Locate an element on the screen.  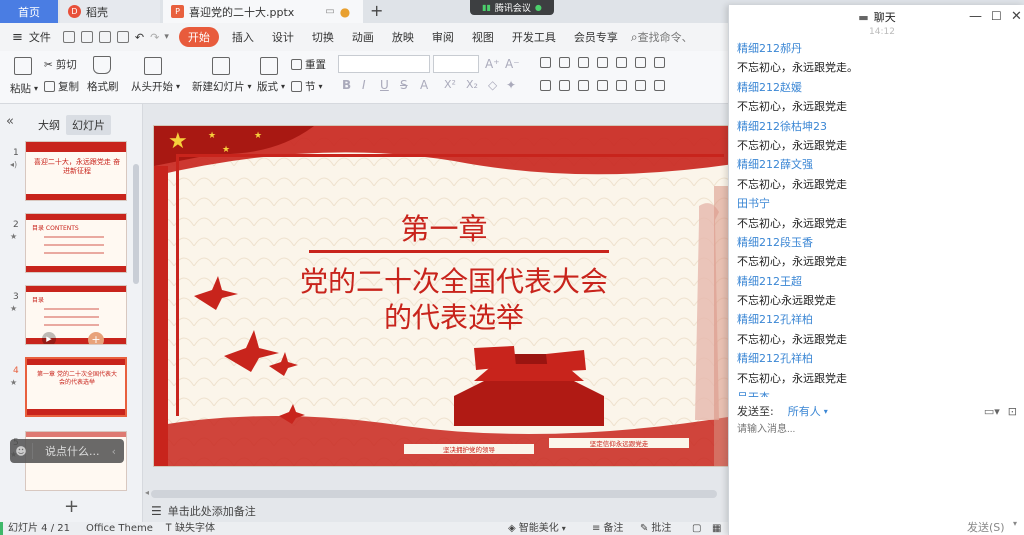
new-slide-icon is located at coordinates (221, 66).